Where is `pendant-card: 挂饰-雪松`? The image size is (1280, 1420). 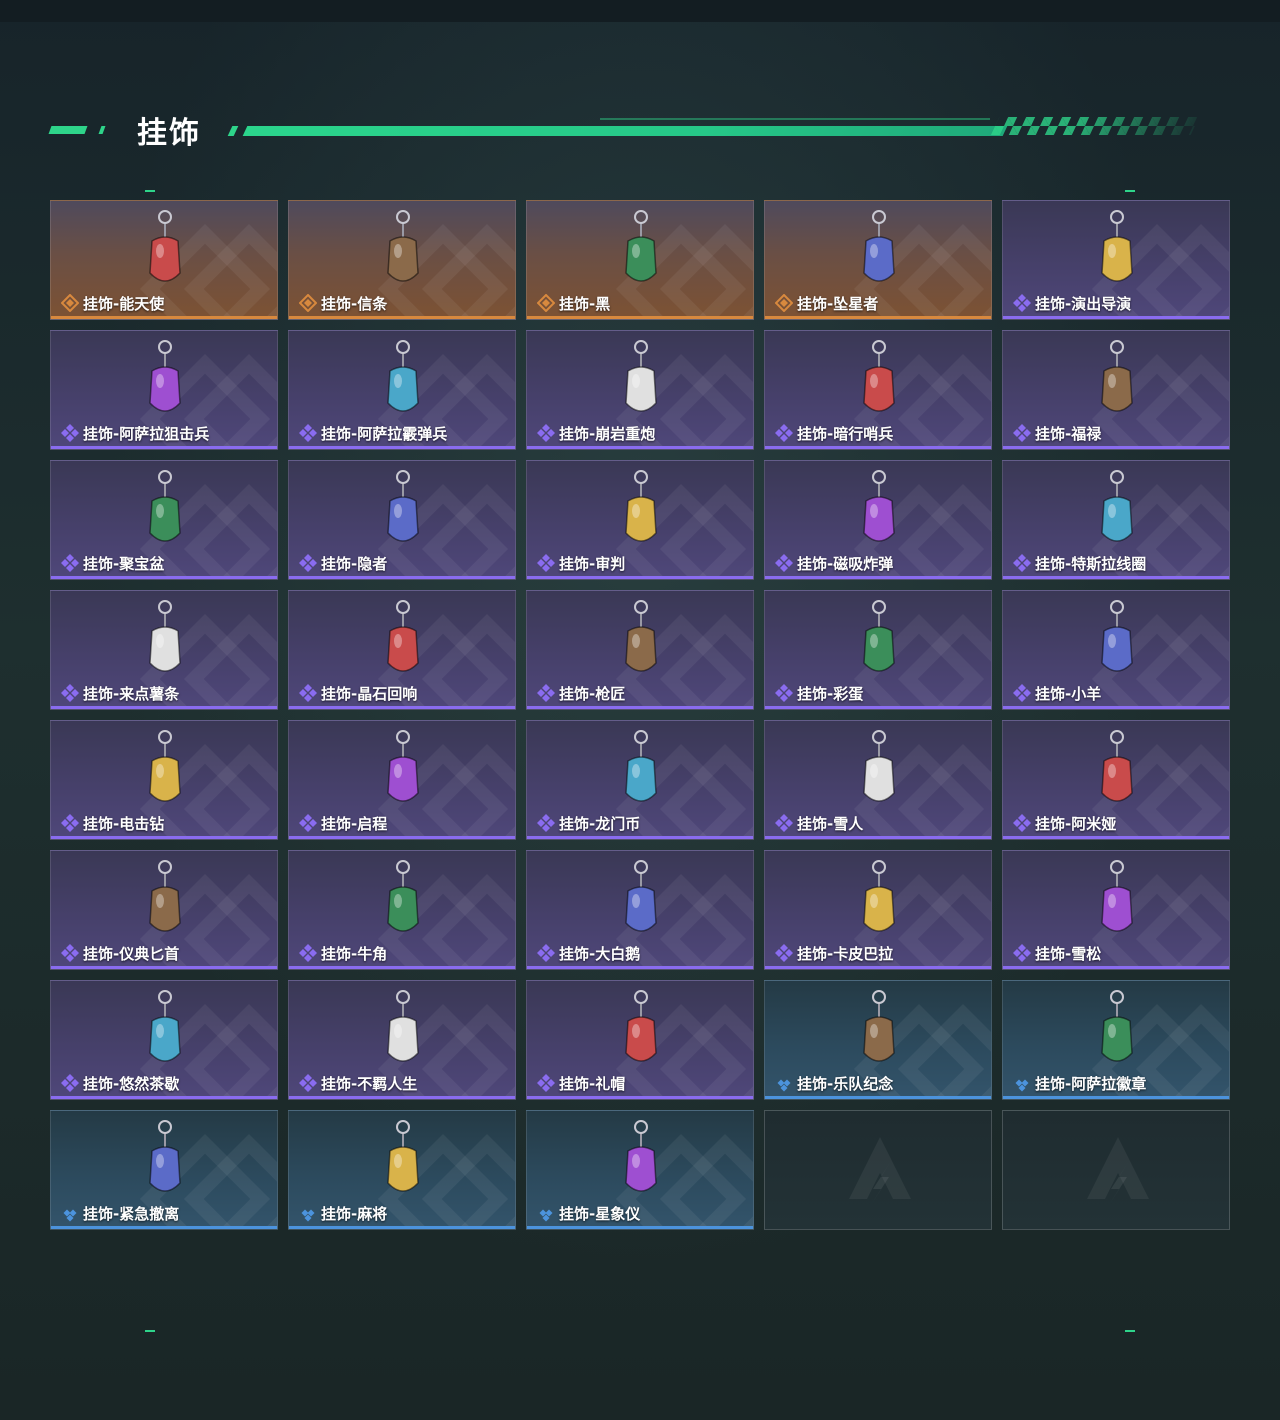
pendant-card: 挂饰-雪松 is located at coordinates (1116, 910).